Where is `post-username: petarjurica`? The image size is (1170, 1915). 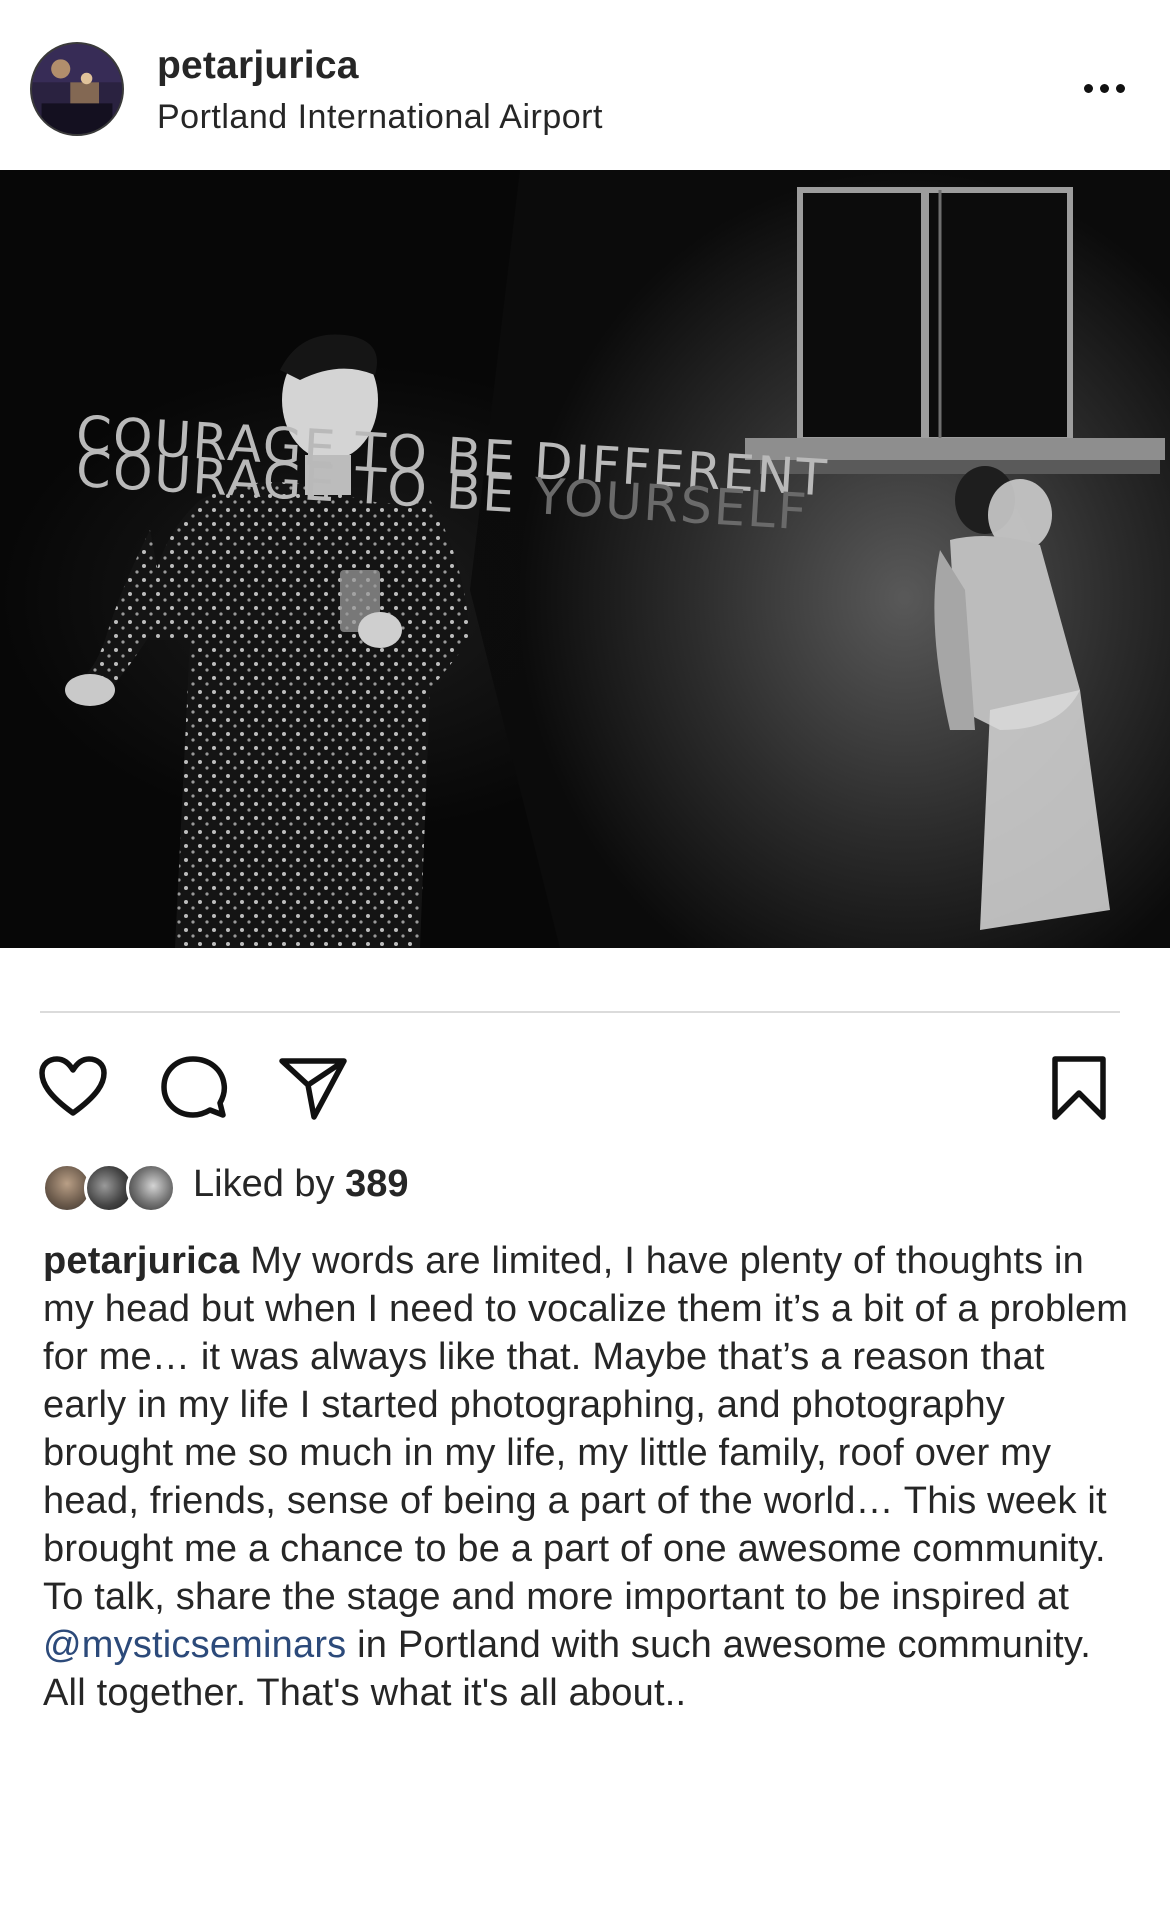 post-username: petarjurica is located at coordinates (258, 66).